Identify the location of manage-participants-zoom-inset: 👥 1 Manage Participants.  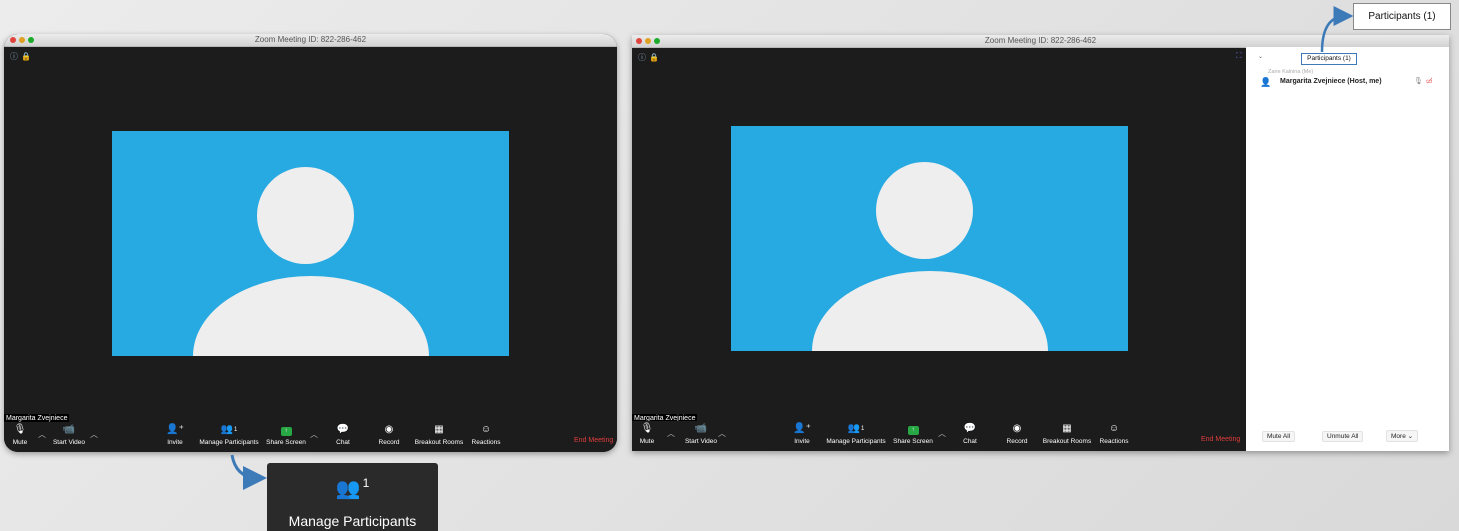
(352, 497).